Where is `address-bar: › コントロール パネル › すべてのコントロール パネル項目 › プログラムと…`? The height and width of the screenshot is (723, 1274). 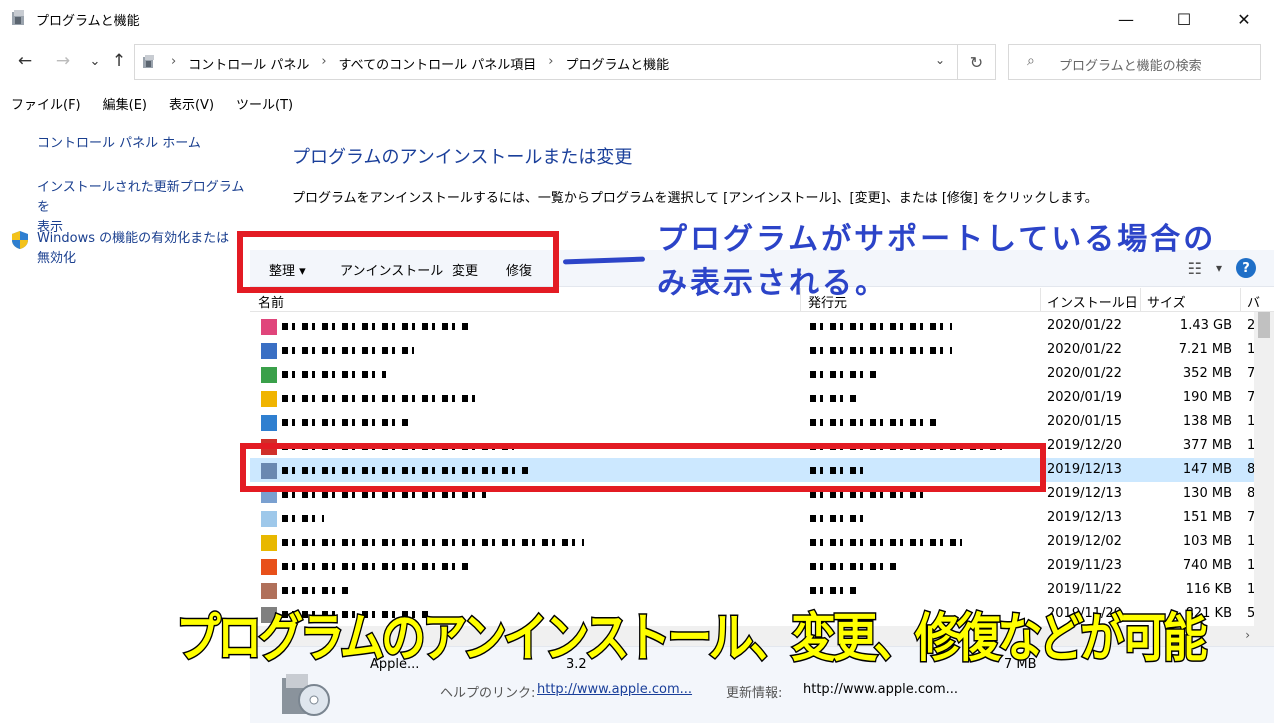 address-bar: › コントロール パネル › すべてのコントロール パネル項目 › プログラムと… is located at coordinates (565, 62).